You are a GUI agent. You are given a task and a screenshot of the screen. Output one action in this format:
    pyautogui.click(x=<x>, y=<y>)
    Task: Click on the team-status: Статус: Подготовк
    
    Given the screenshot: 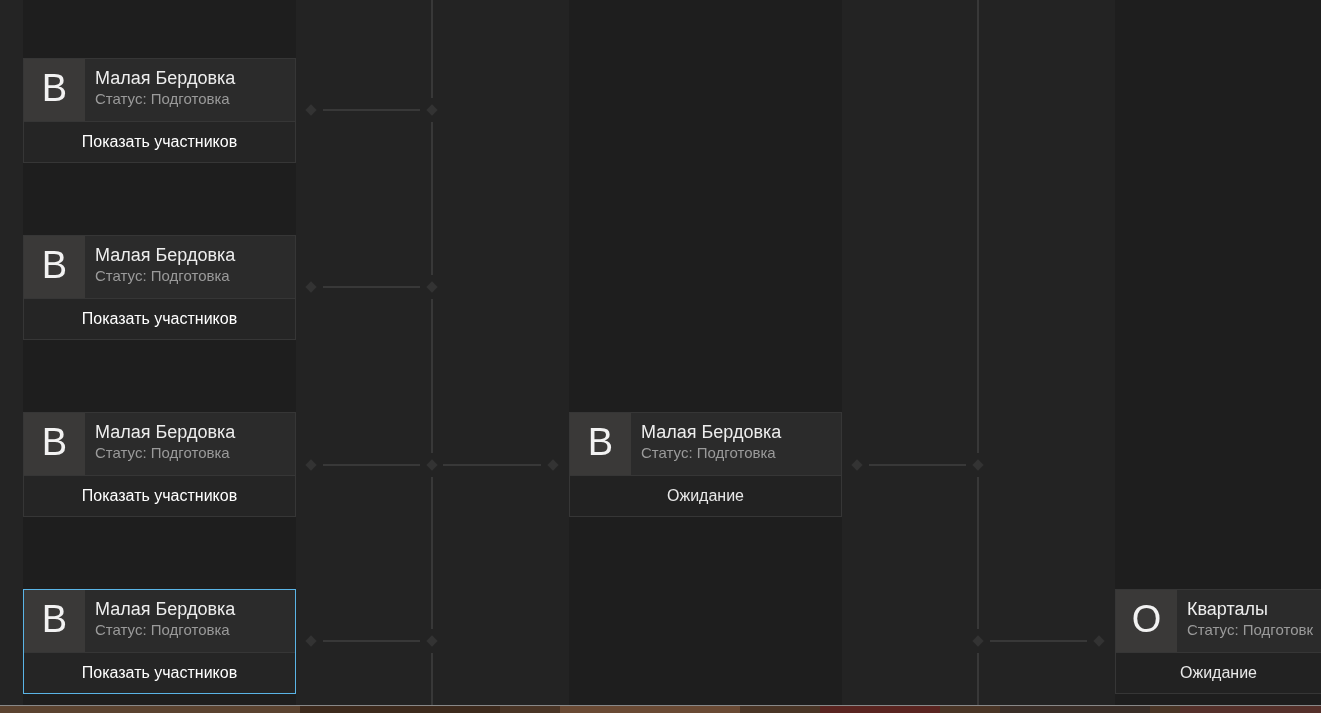 What is the action you would take?
    pyautogui.click(x=1250, y=629)
    